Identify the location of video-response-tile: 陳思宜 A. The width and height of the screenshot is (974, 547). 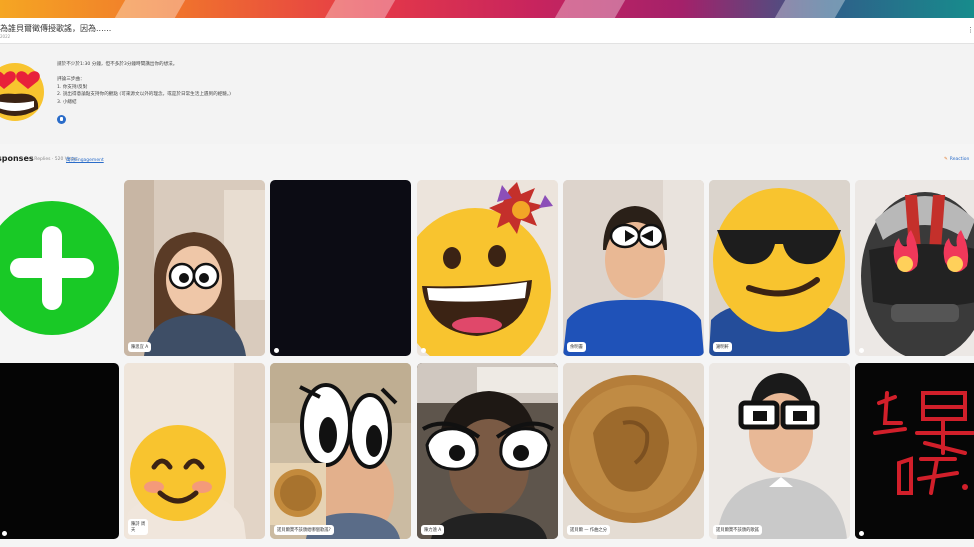
(194, 268).